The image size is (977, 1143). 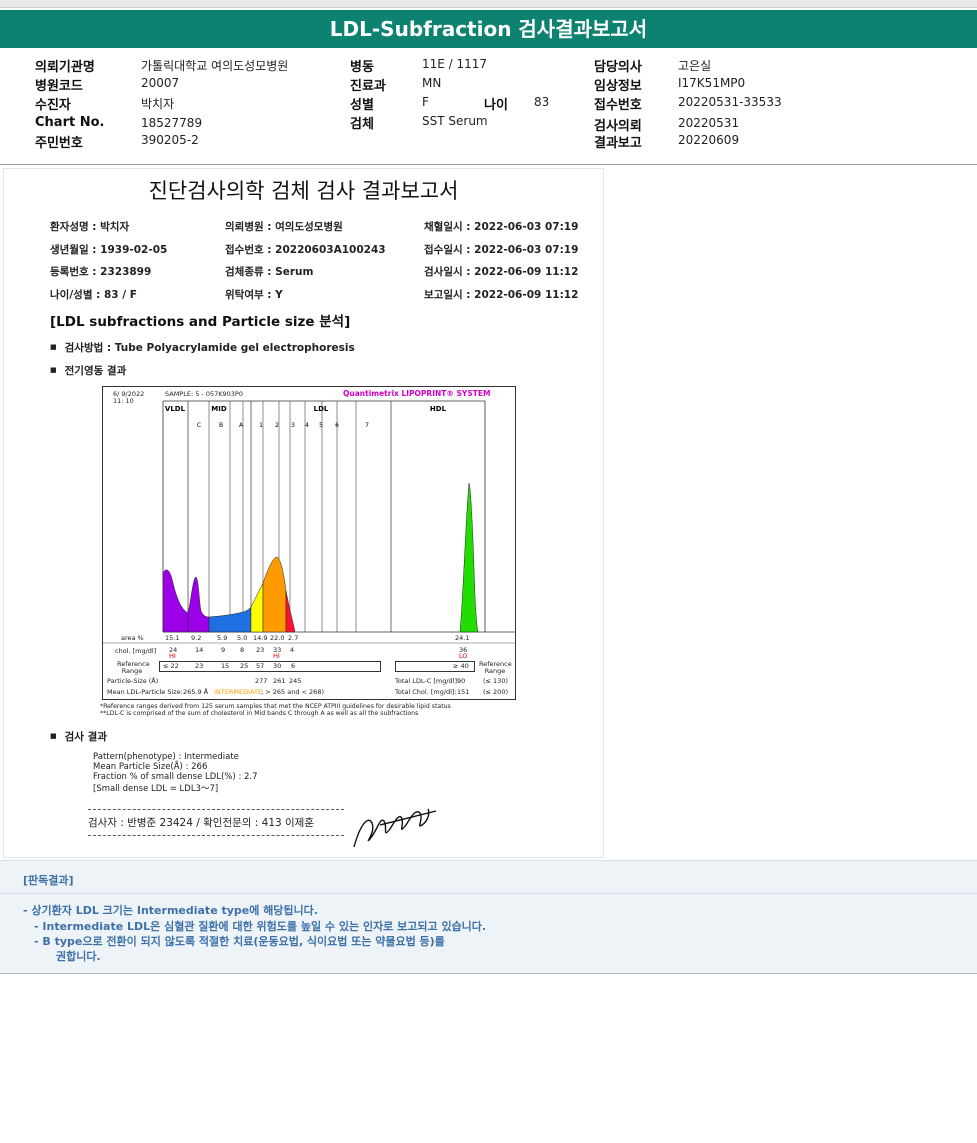 What do you see at coordinates (495, 667) in the screenshot?
I see `ref-label-right: Reference Range` at bounding box center [495, 667].